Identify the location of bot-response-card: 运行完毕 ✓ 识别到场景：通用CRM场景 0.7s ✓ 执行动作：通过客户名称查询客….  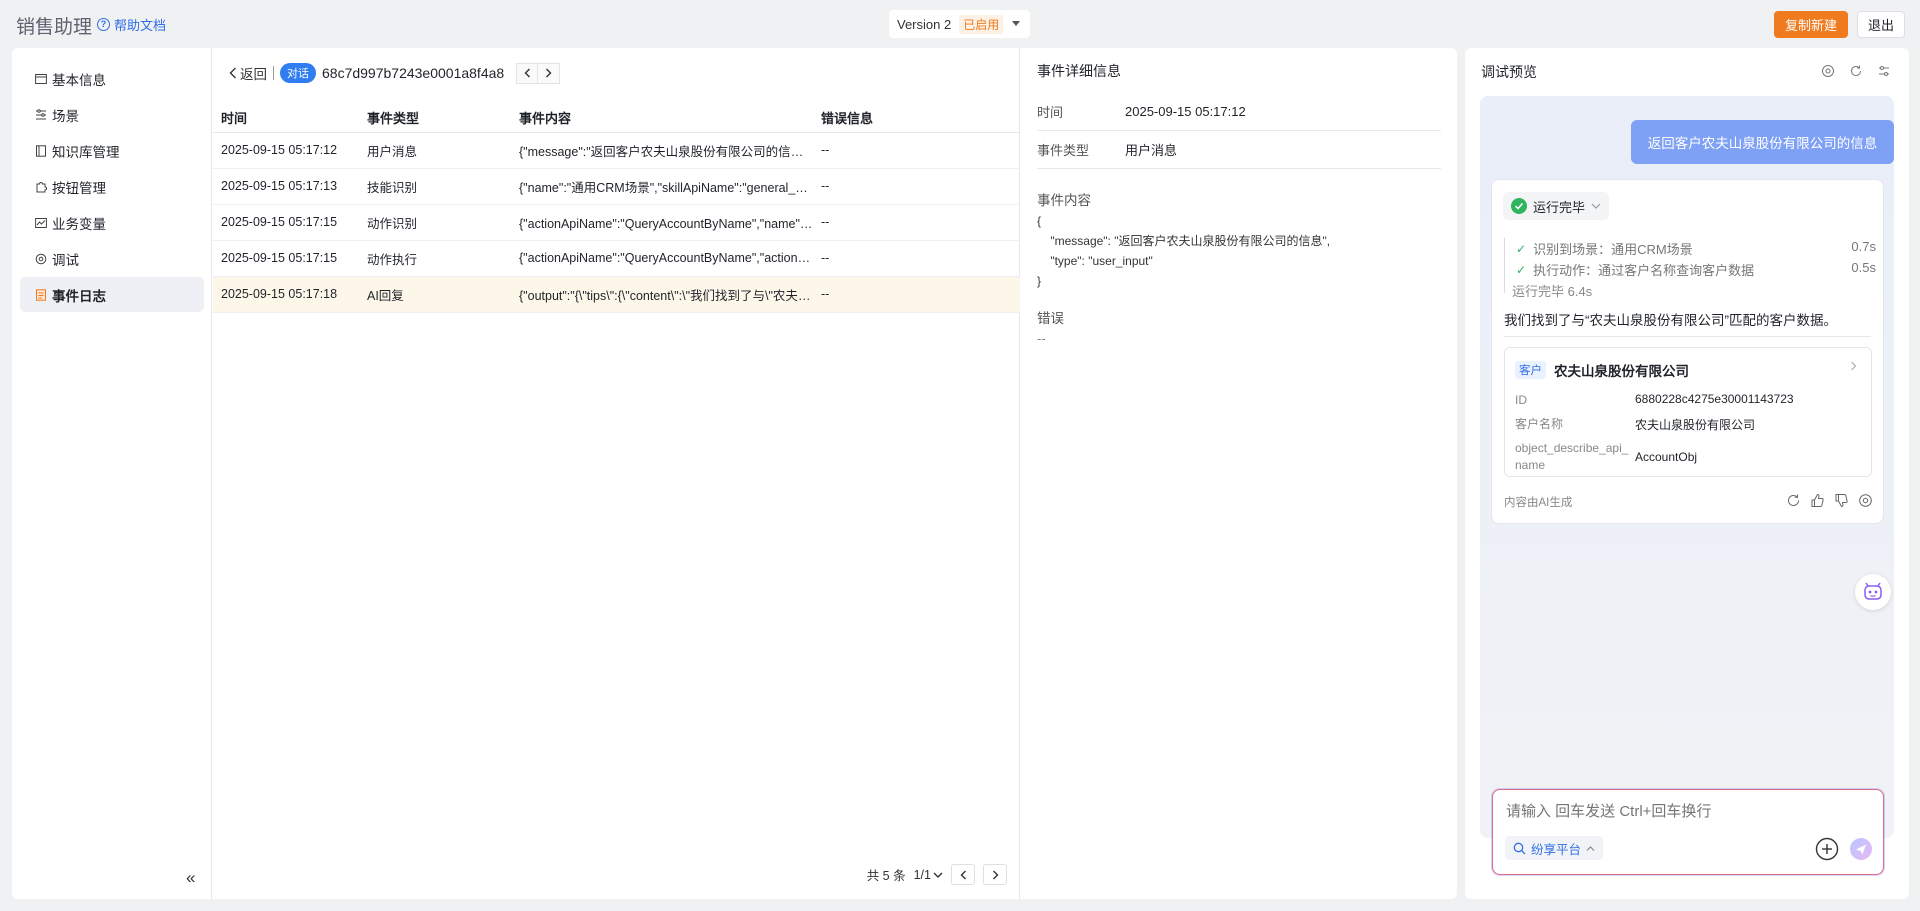
(1687, 351).